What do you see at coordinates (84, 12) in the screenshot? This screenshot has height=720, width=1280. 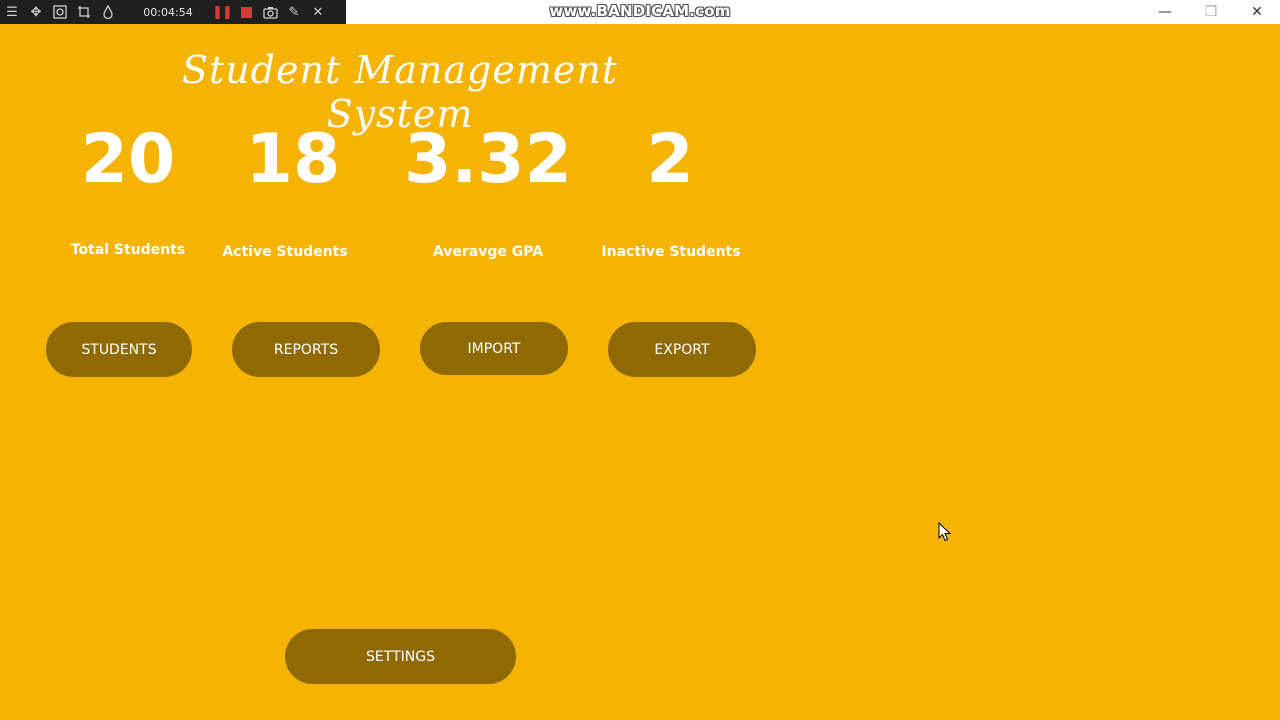 I see `crop-icon` at bounding box center [84, 12].